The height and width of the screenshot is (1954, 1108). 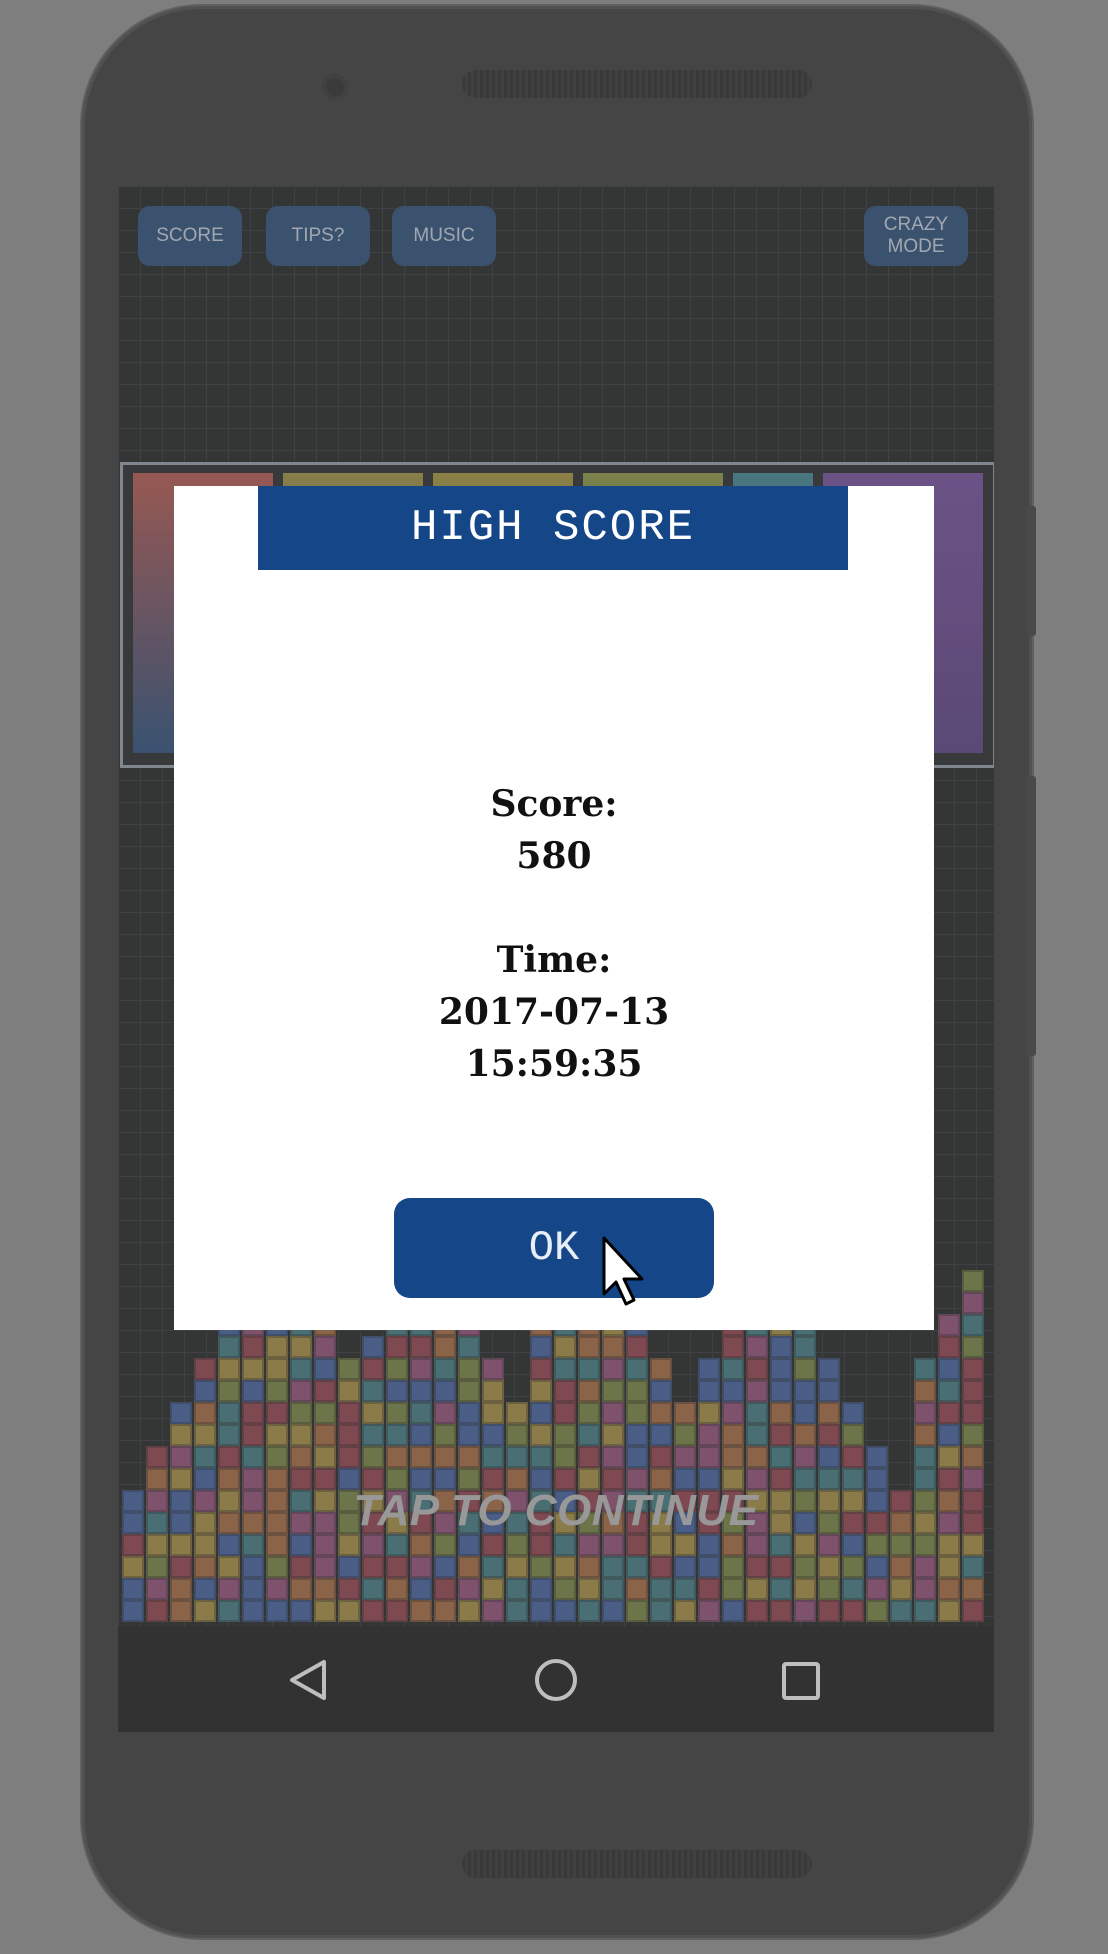 What do you see at coordinates (554, 1064) in the screenshot?
I see `time-clock: 15:59:35` at bounding box center [554, 1064].